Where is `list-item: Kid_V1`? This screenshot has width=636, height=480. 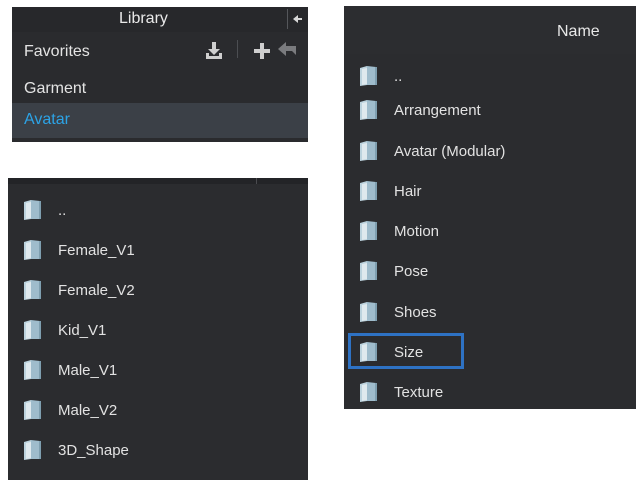 list-item: Kid_V1 is located at coordinates (158, 330).